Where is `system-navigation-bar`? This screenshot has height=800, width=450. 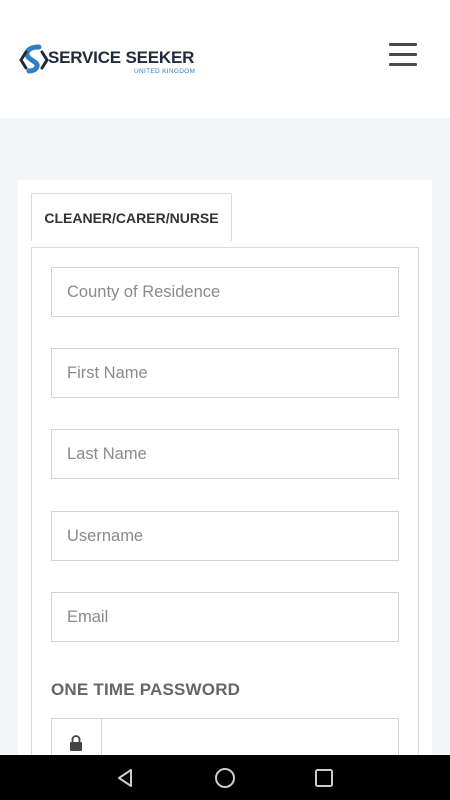
system-navigation-bar is located at coordinates (225, 777).